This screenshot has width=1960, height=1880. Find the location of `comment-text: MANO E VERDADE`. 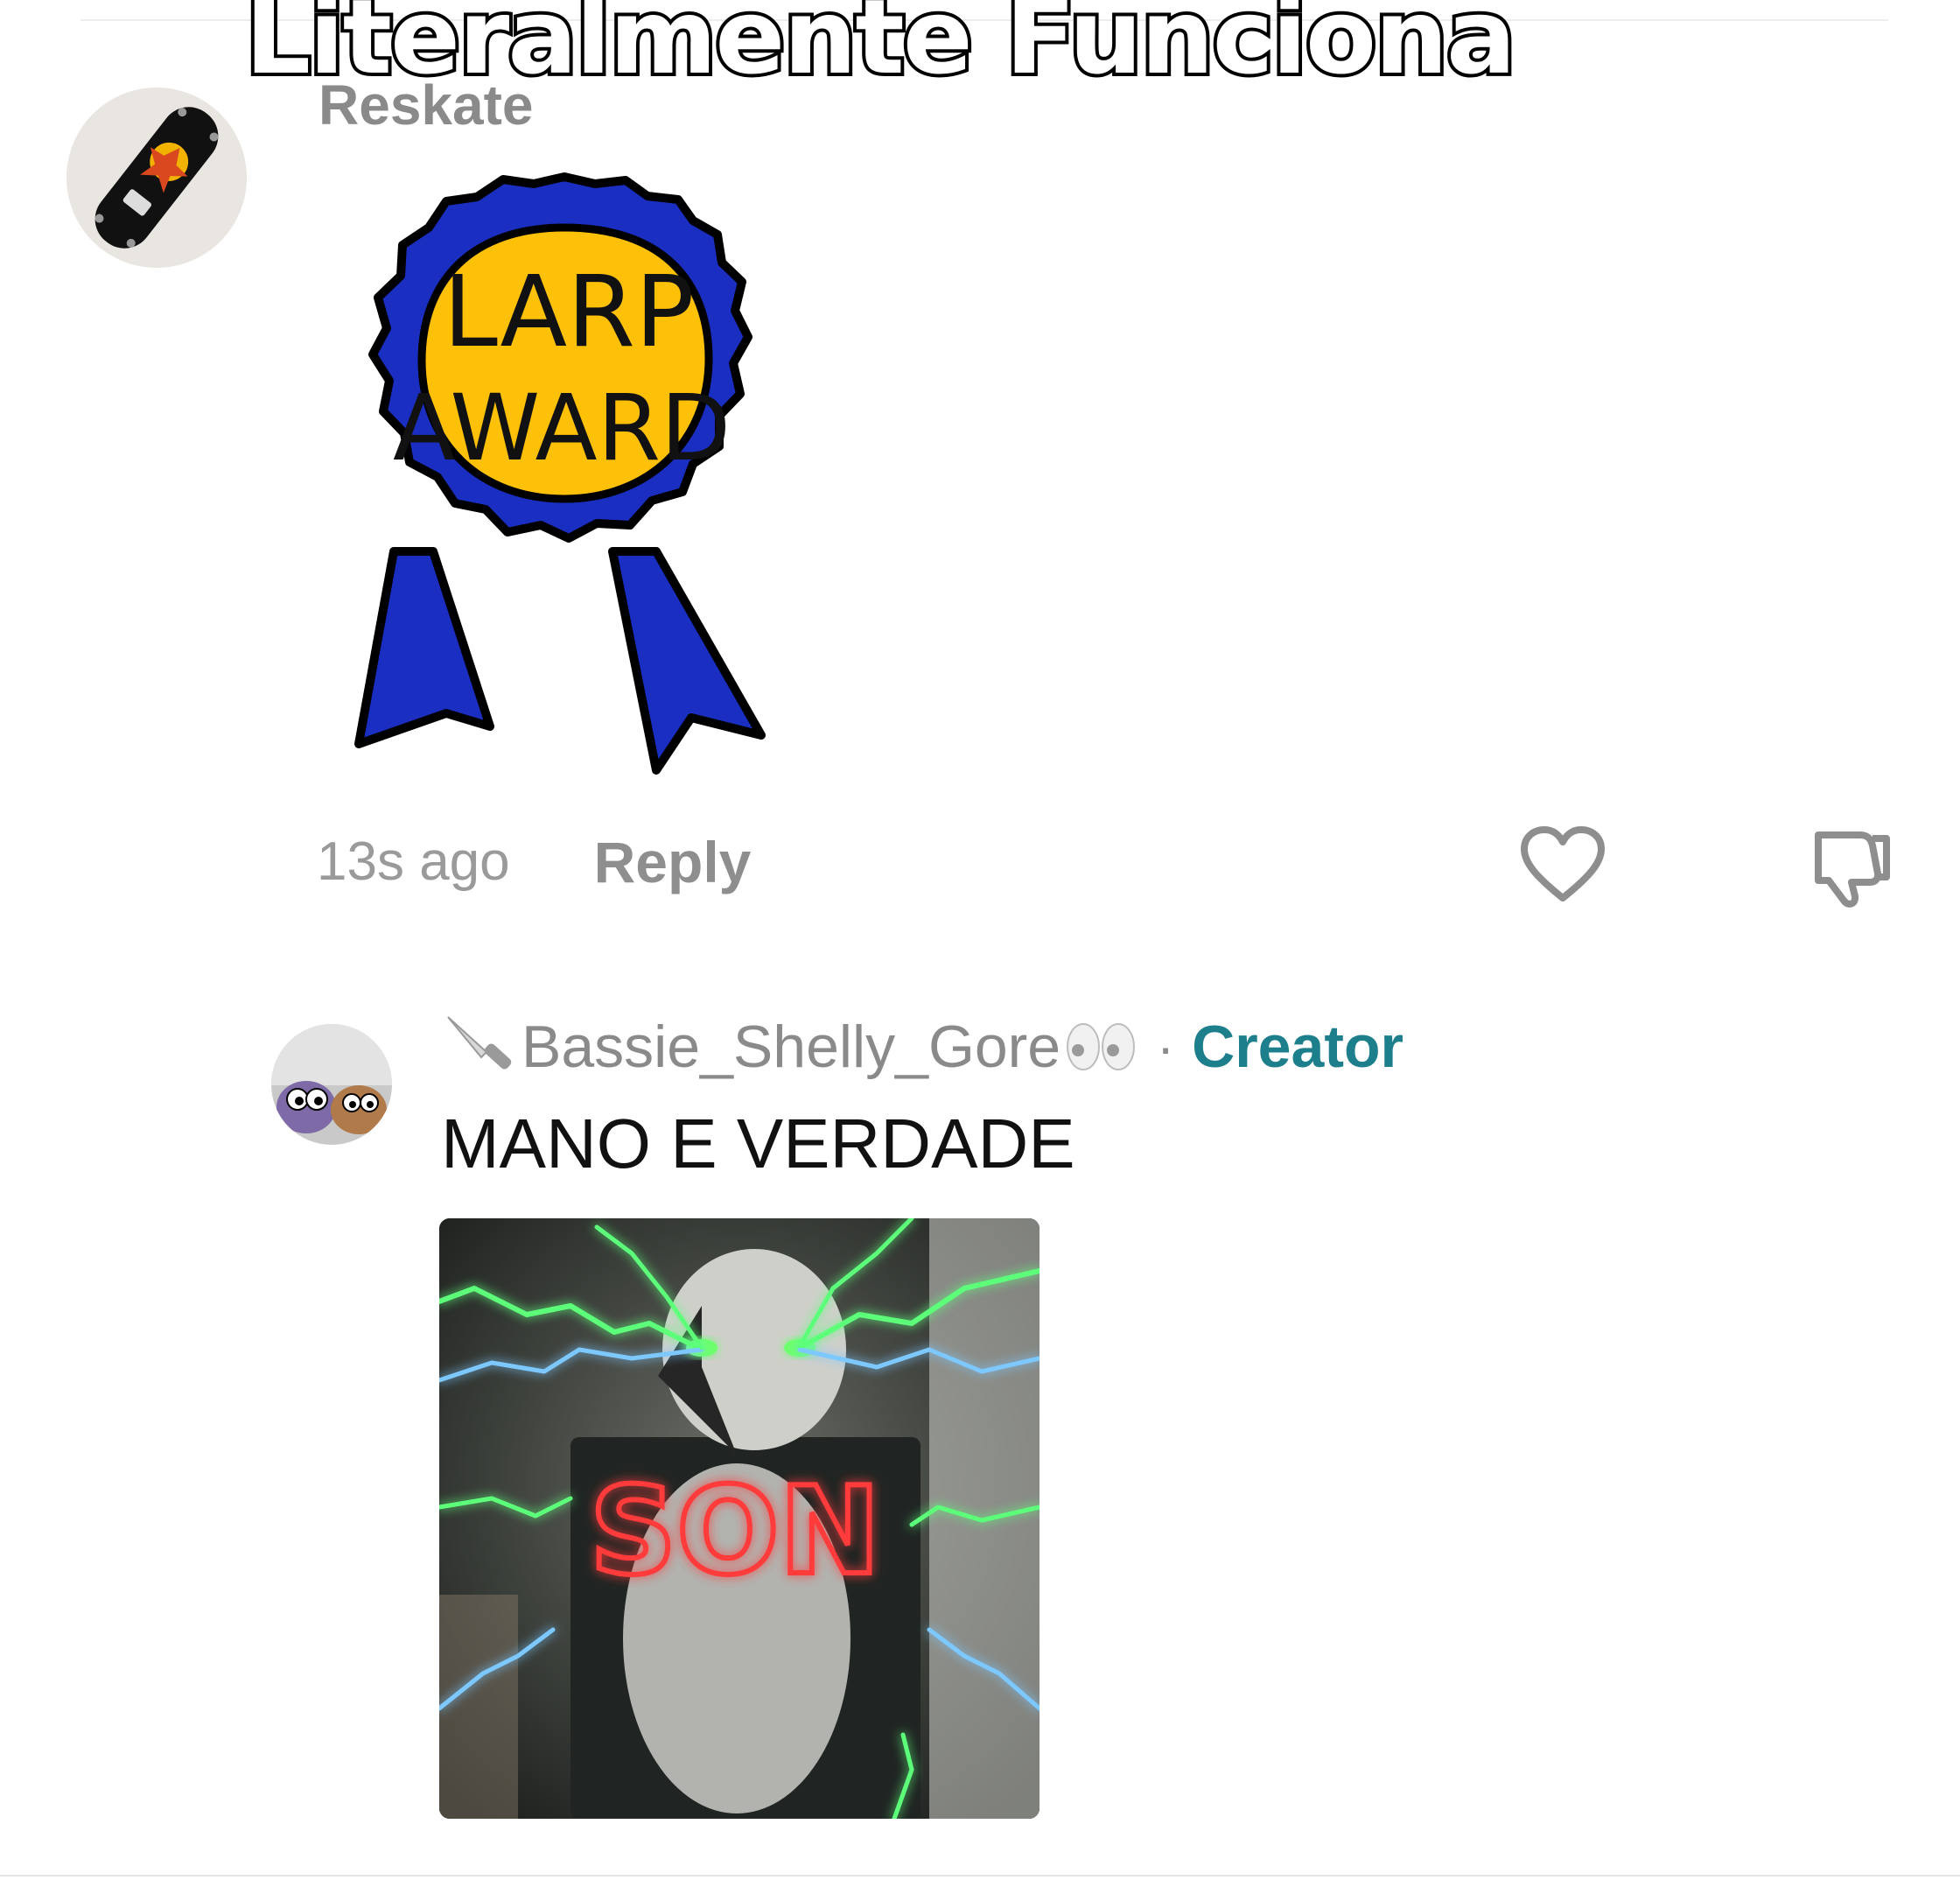

comment-text: MANO E VERDADE is located at coordinates (758, 1143).